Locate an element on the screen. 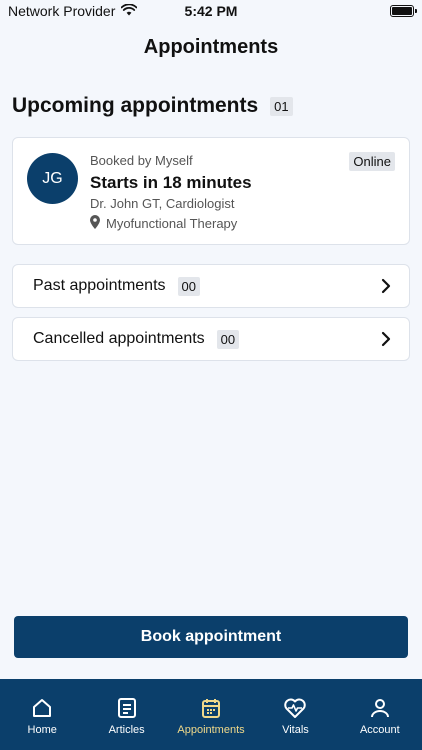 This screenshot has width=422, height=750. specialty-label: Myofunctional Therapy is located at coordinates (172, 223).